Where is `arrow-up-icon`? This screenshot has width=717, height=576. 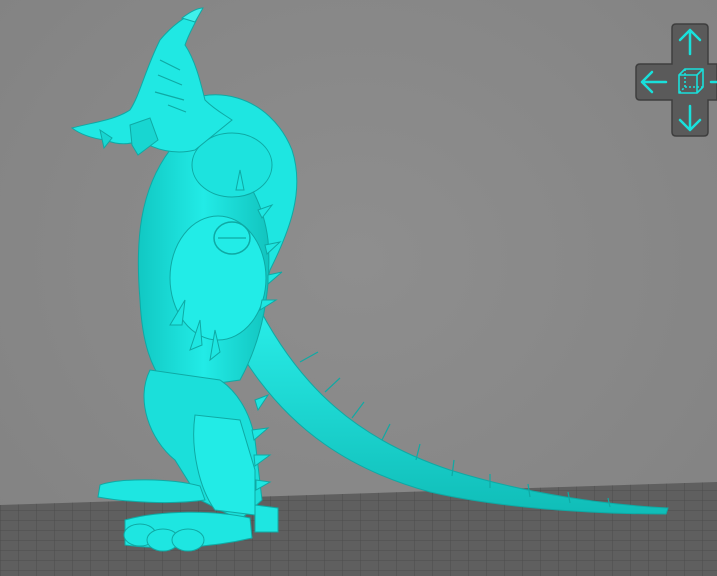
arrow-up-icon is located at coordinates (690, 42).